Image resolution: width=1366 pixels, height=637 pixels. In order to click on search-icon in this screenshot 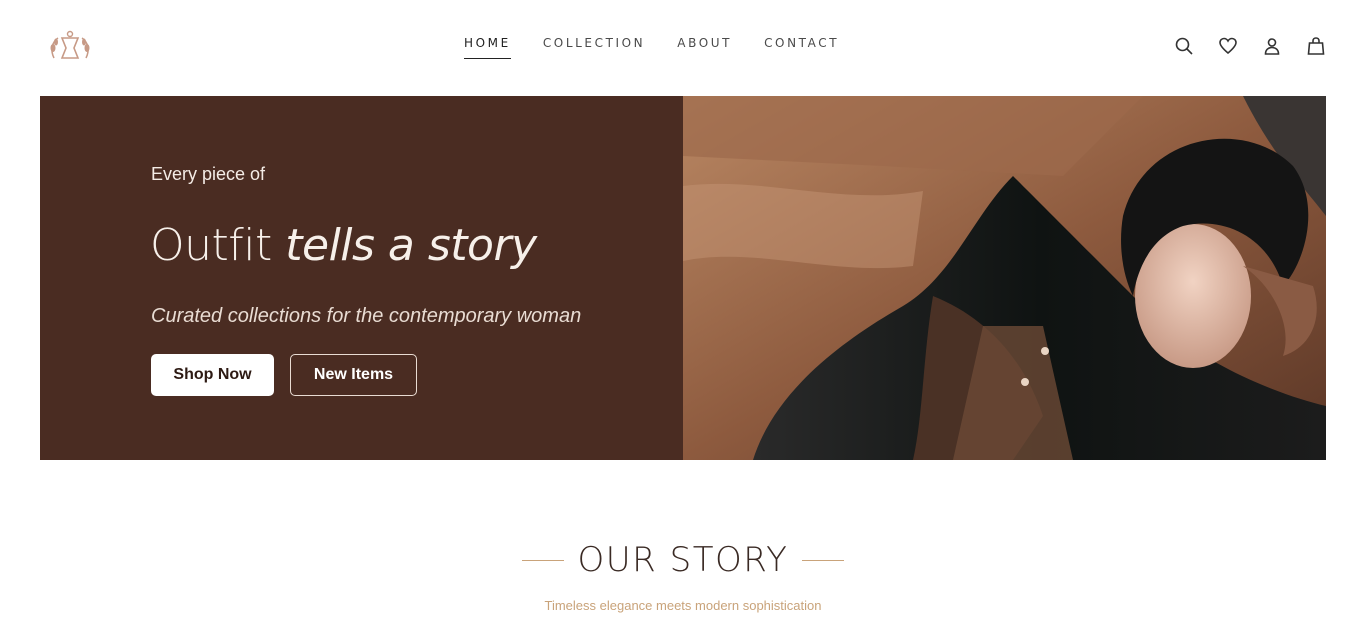, I will do `click(1184, 46)`.